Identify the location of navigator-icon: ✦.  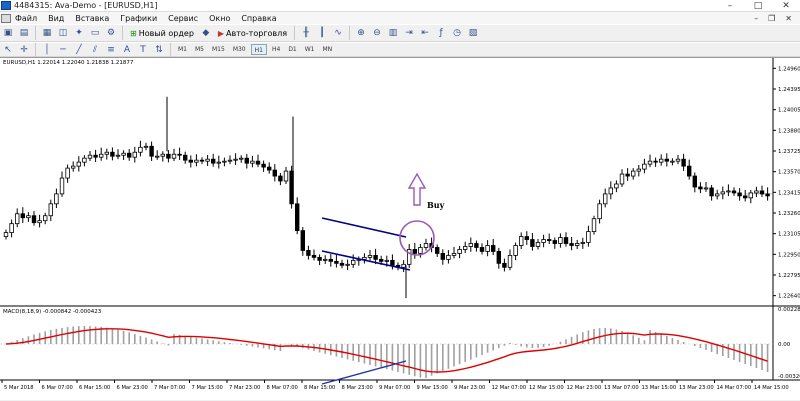
(79, 33).